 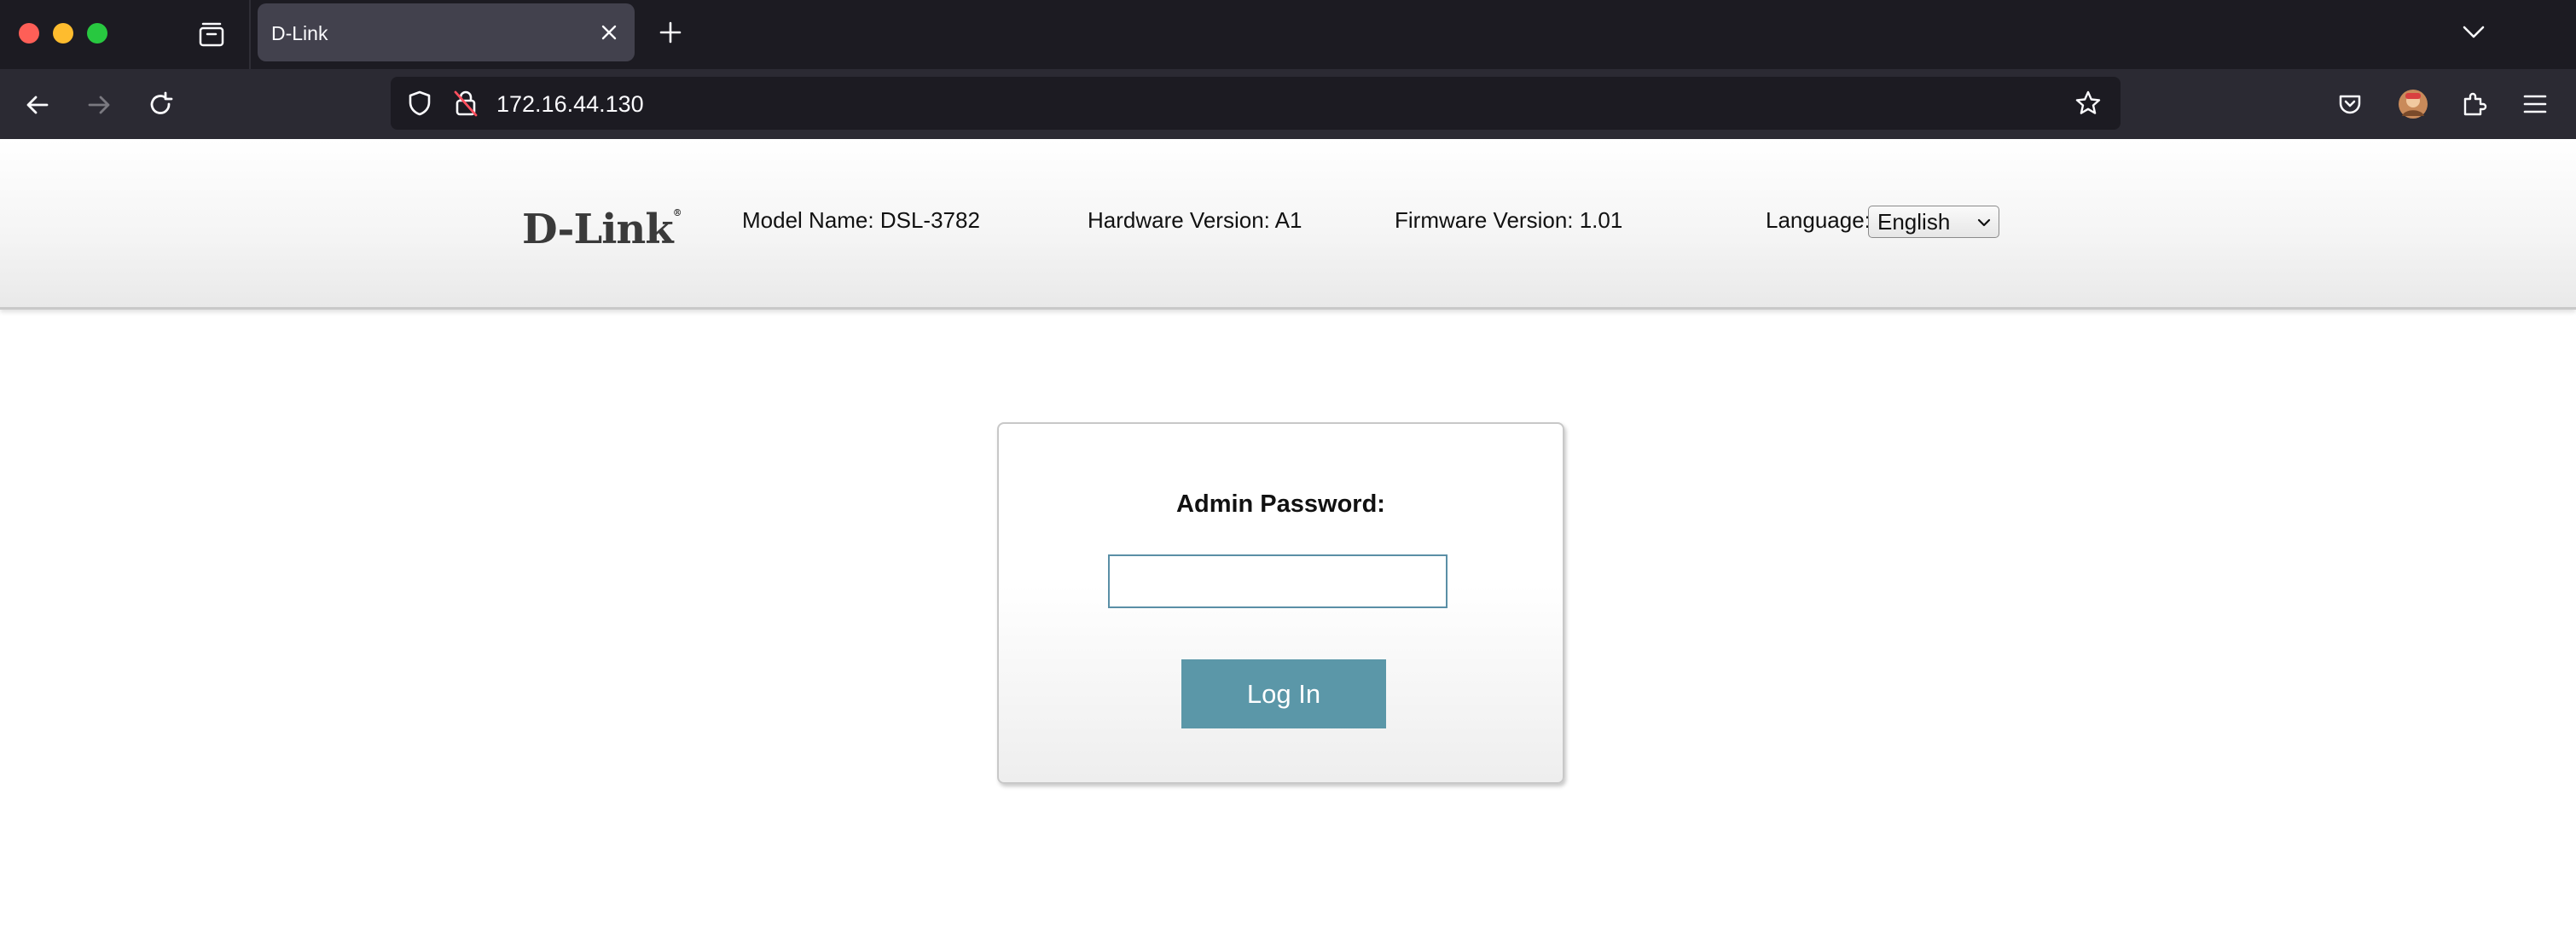 I want to click on browser-nav-bar: 172.16.44.130, so click(x=1288, y=104).